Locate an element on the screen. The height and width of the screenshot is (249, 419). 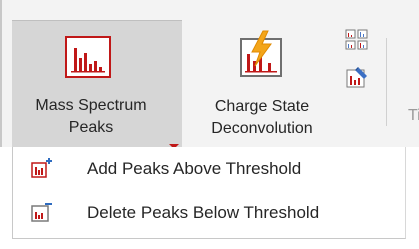
mass-spectrum-peaks-label-line2: Peaks is located at coordinates (91, 127).